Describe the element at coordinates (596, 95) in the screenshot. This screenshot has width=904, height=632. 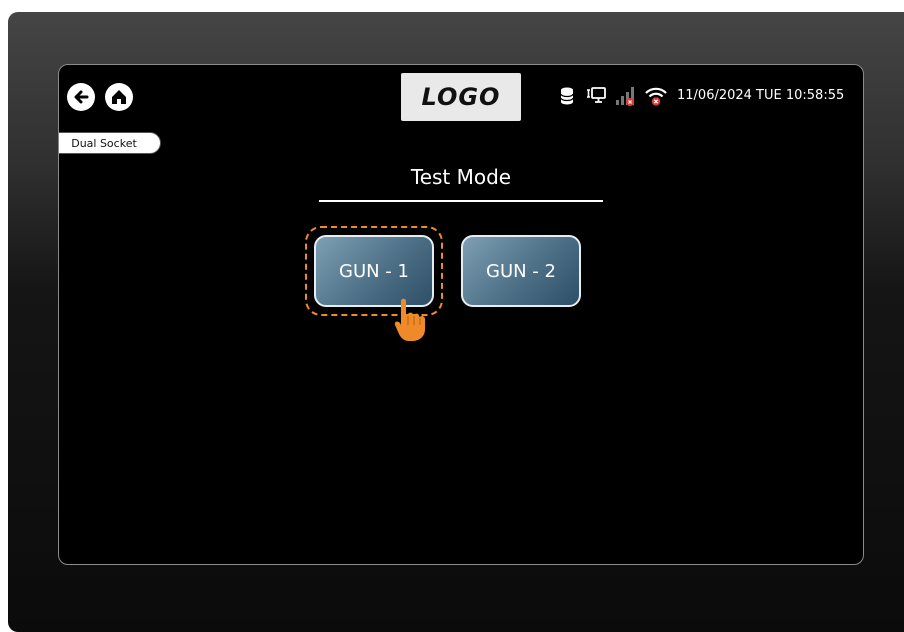
I see `network-icon` at that location.